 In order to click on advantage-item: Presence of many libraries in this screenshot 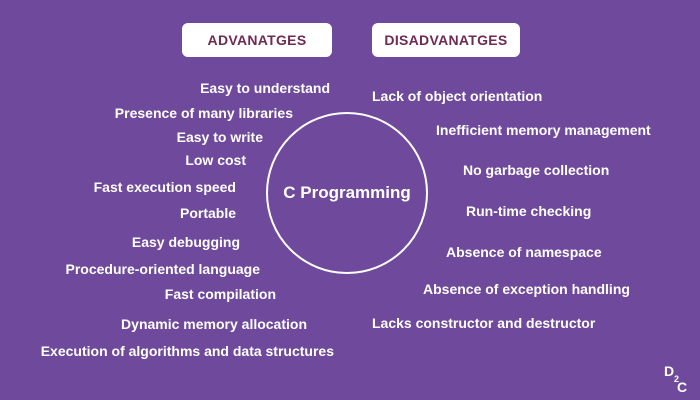, I will do `click(203, 113)`.